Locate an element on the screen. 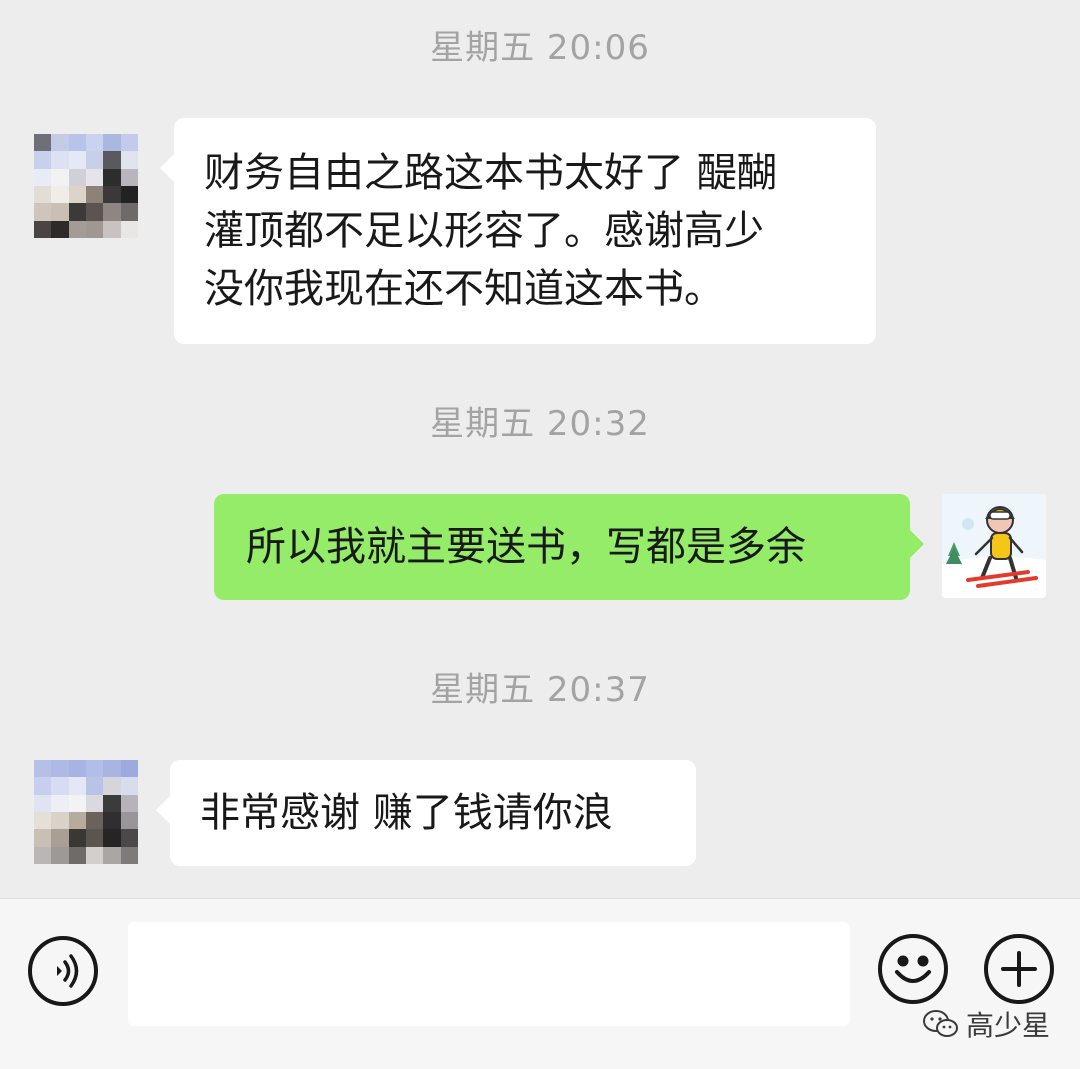 The image size is (1080, 1069). more-options-button is located at coordinates (1019, 969).